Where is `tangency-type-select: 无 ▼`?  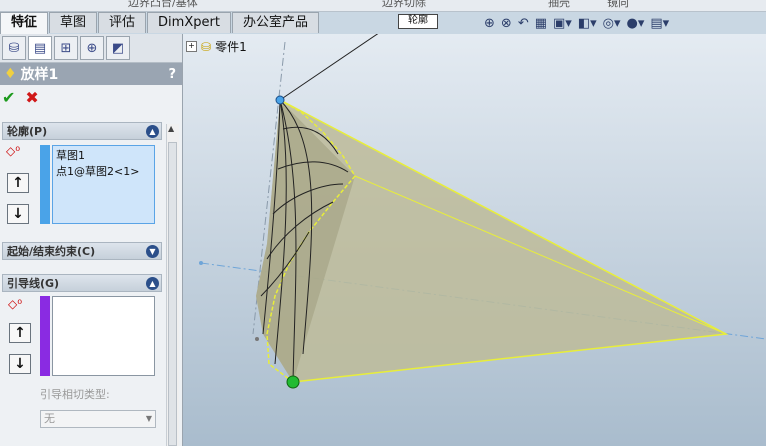
tangency-type-select: 无 ▼ is located at coordinates (98, 419).